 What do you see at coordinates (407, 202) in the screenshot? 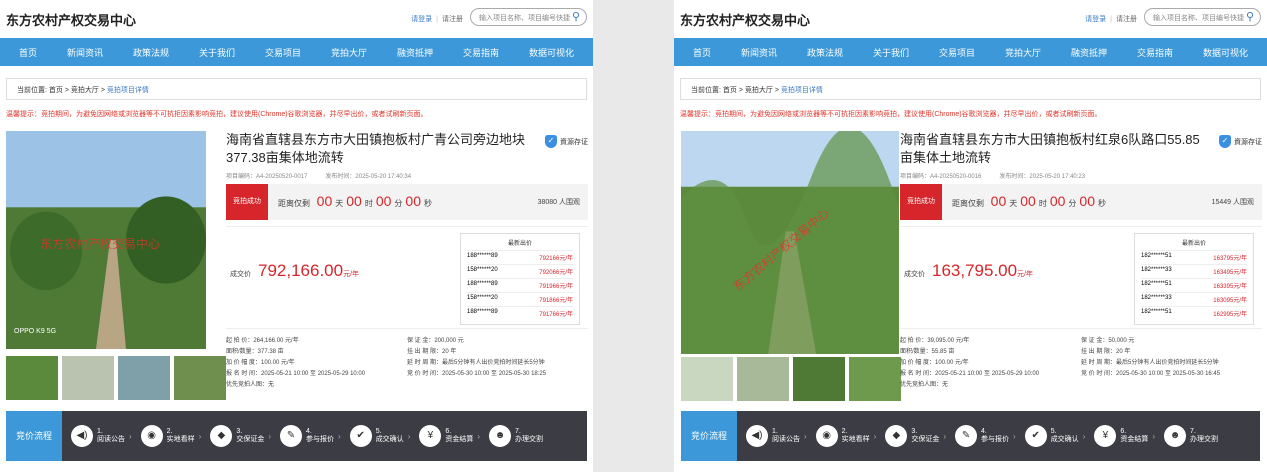
I see `auction-status: 竞拍成功 距离仅剩 00 天 00 时 00 分 00 秒 38080 人围观` at bounding box center [407, 202].